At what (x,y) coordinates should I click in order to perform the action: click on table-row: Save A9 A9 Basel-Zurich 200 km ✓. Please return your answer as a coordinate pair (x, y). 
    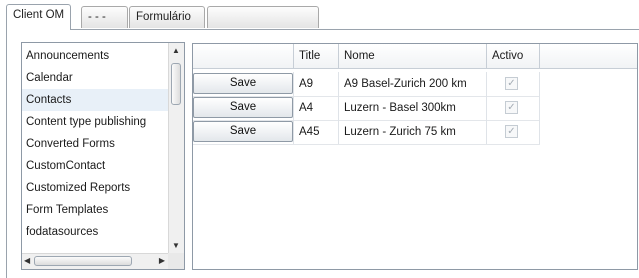
    Looking at the image, I should click on (366, 84).